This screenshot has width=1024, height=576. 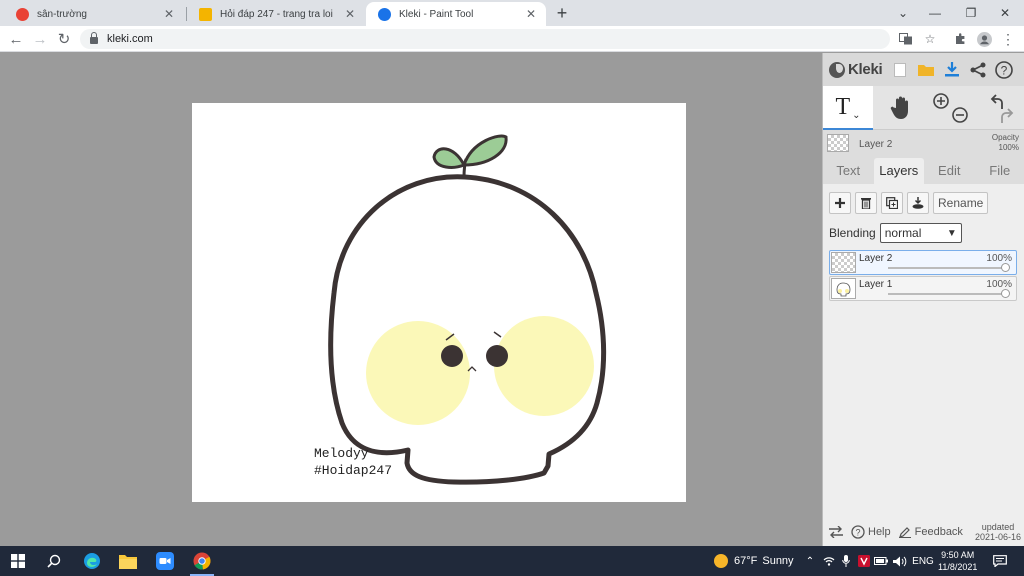 What do you see at coordinates (92, 561) in the screenshot?
I see `edge-icon` at bounding box center [92, 561].